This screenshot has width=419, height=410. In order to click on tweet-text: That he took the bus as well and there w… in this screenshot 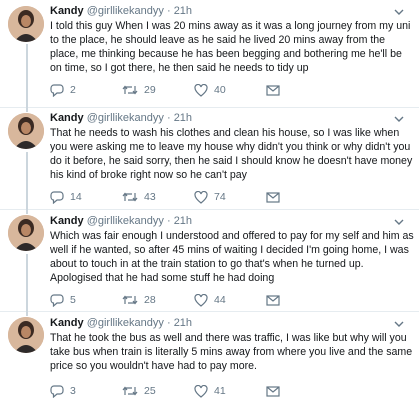, I will do `click(231, 352)`.